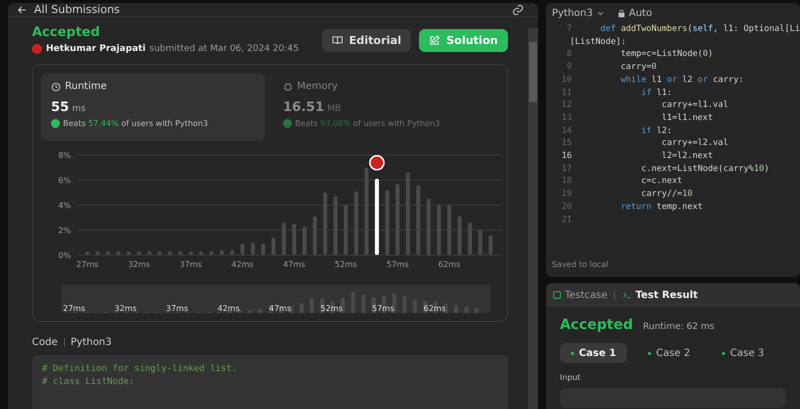 Image resolution: width=800 pixels, height=409 pixels. I want to click on avatar-icon, so click(37, 49).